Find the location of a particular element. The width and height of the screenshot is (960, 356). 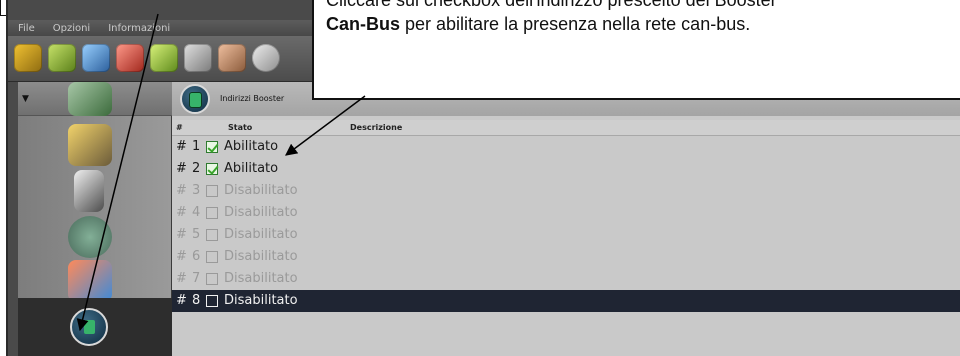

menu-opzioni: Opzioni is located at coordinates (71, 28).